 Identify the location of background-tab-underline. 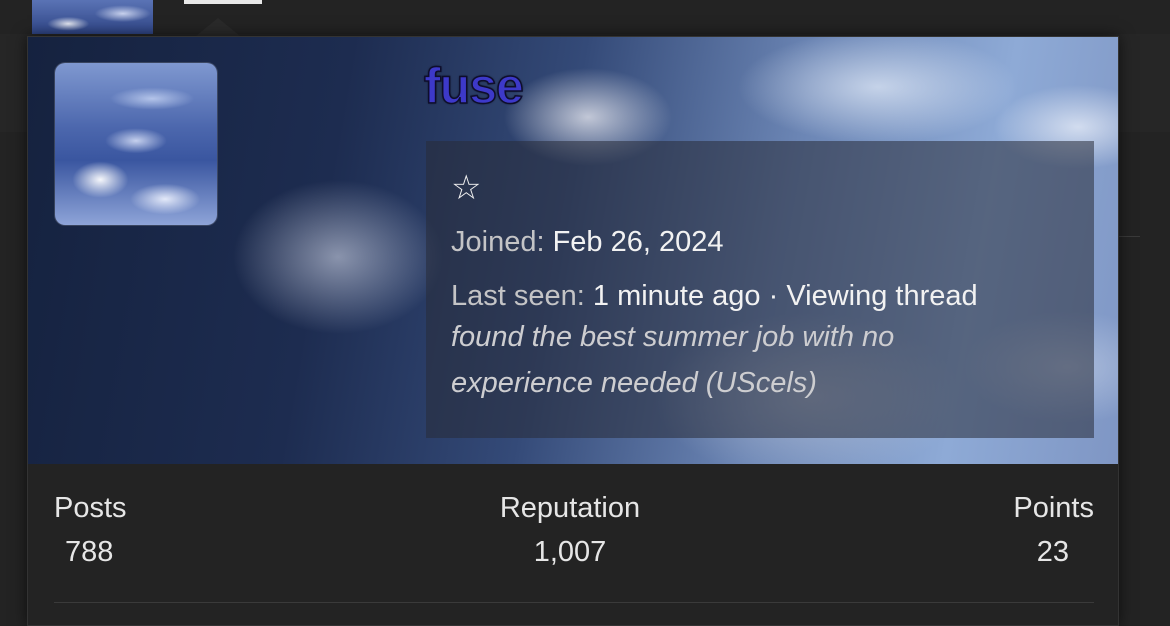
(223, 2).